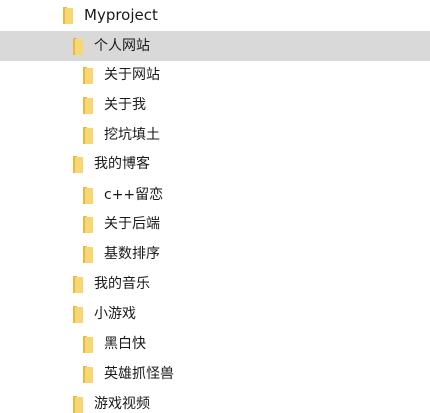 This screenshot has height=413, width=430. I want to click on tree-item-label: 英雄抓怪兽, so click(139, 374).